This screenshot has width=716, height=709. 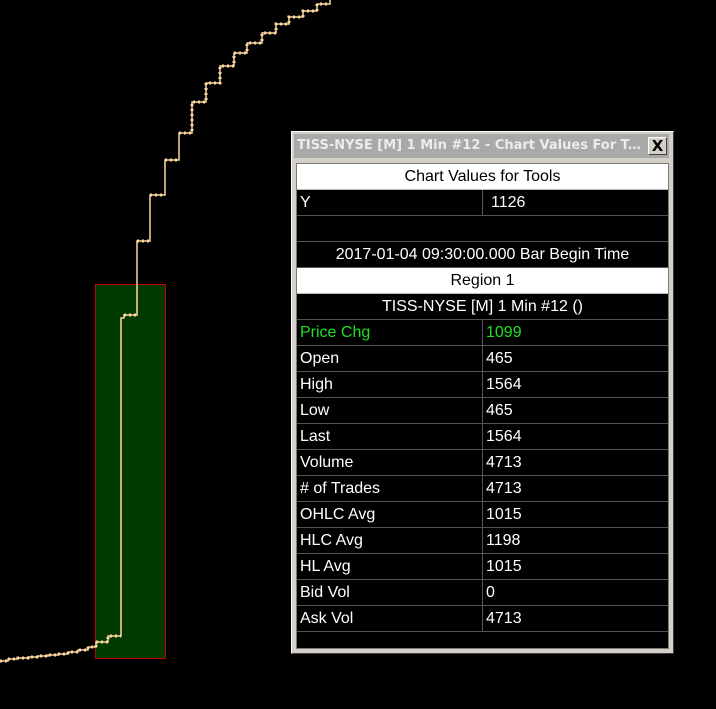 I want to click on table-row: Ask Vol 4713, so click(x=482, y=619).